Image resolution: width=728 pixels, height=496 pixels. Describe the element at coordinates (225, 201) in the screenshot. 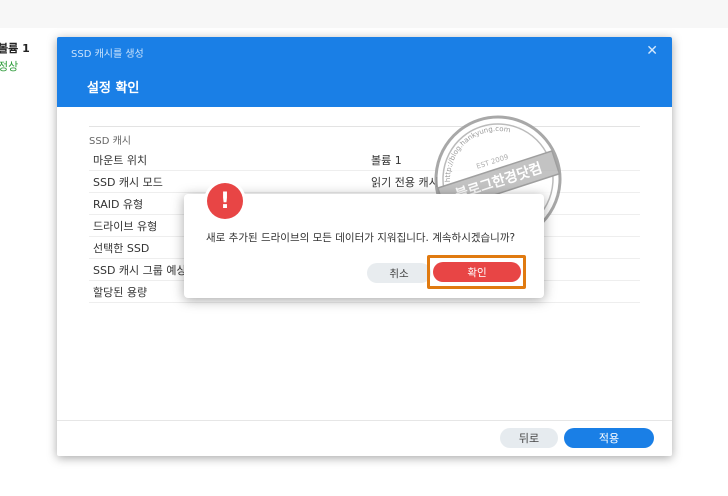

I see `exclamation-icon: !` at that location.